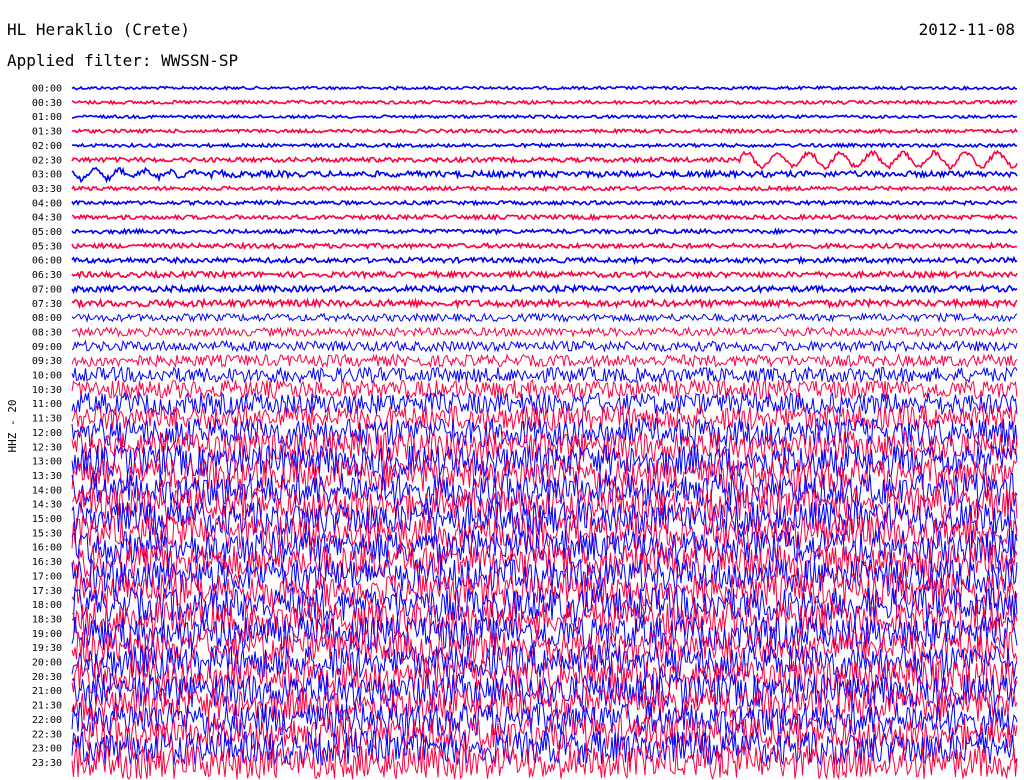 This screenshot has height=780, width=1024. I want to click on row-time-label: 23:30, so click(47, 763).